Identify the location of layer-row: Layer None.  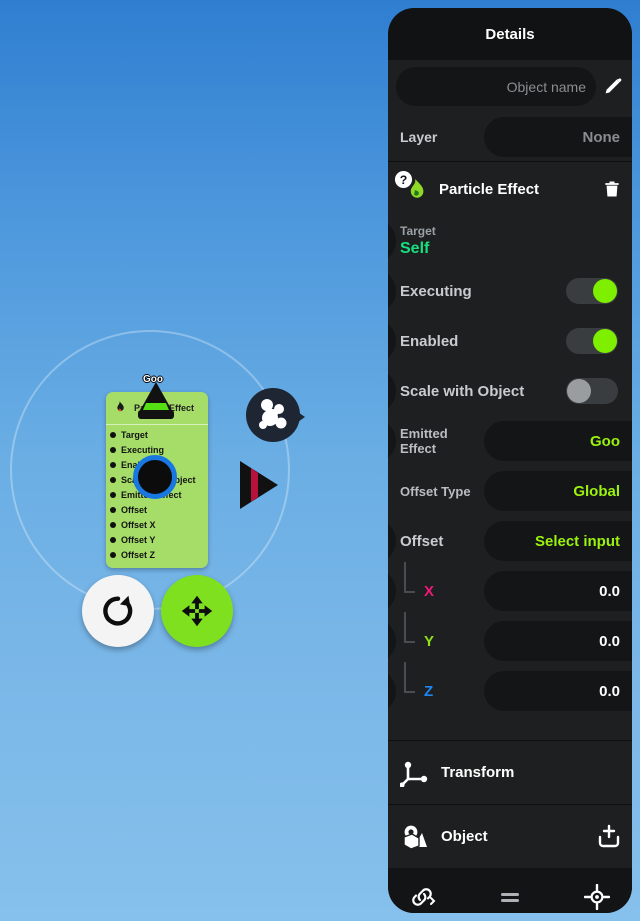
(510, 137).